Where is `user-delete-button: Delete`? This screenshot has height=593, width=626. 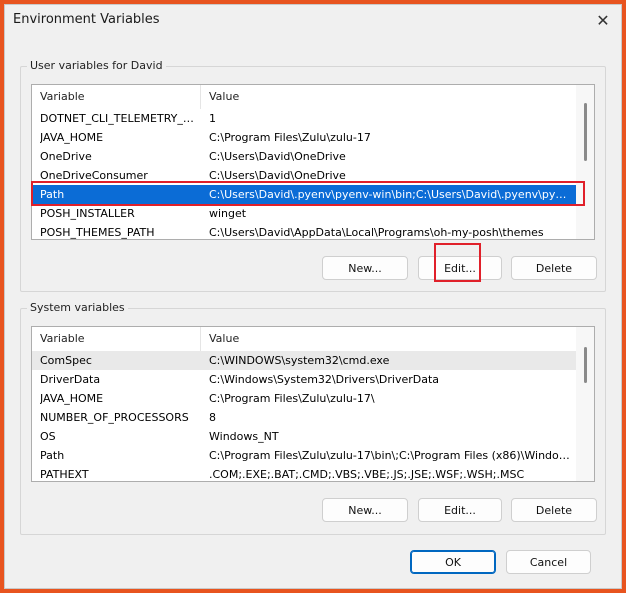
user-delete-button: Delete is located at coordinates (554, 268).